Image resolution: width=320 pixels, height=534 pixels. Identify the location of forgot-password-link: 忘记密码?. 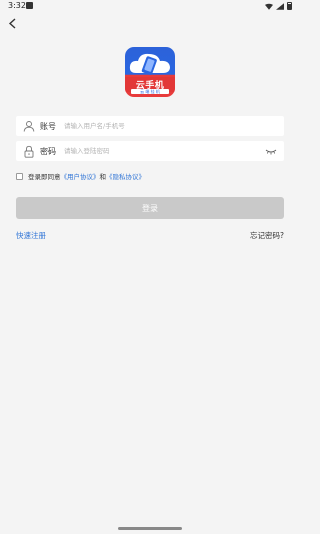
(267, 235).